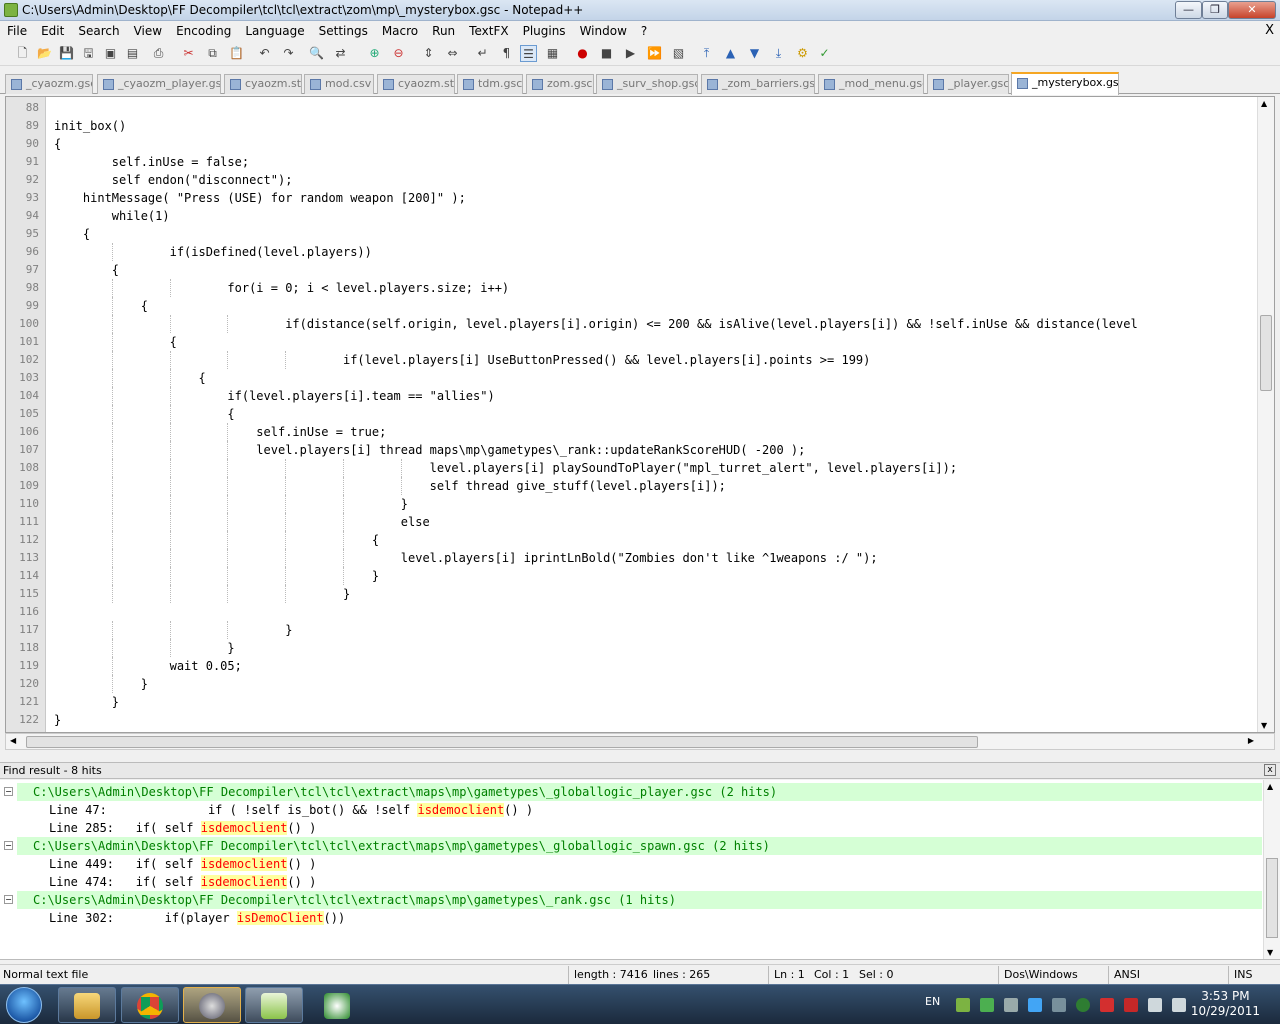 This screenshot has height=1024, width=1280. What do you see at coordinates (1188, 10) in the screenshot?
I see `minimize-button: —` at bounding box center [1188, 10].